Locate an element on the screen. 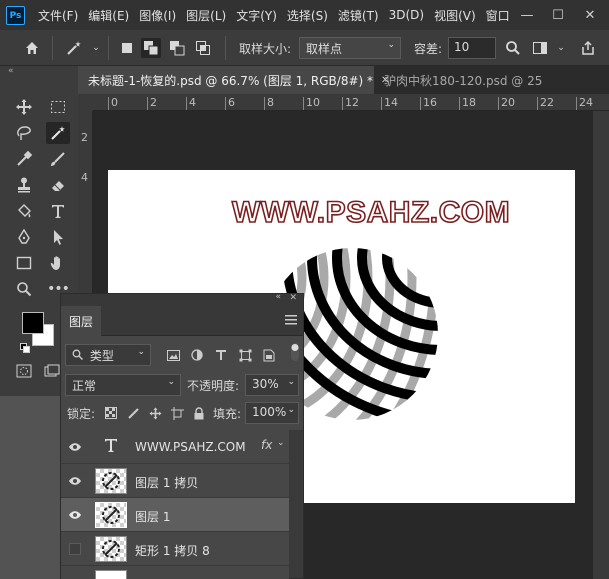  home-icon is located at coordinates (32, 48).